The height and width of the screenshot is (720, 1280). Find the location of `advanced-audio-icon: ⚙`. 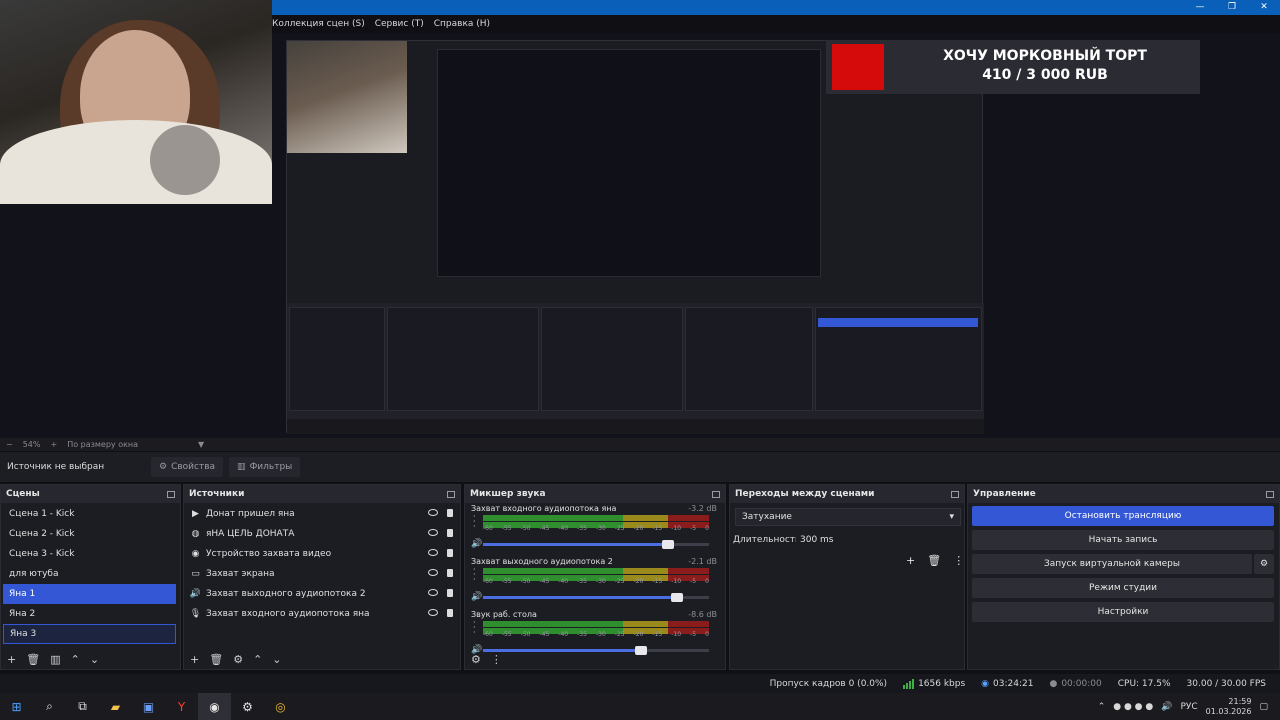

advanced-audio-icon: ⚙ is located at coordinates (476, 659).